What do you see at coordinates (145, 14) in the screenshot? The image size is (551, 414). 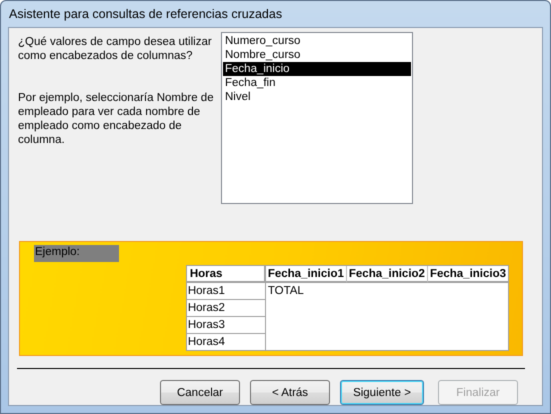 I see `window-title: Asistente para consultas de referencias cruzadas` at bounding box center [145, 14].